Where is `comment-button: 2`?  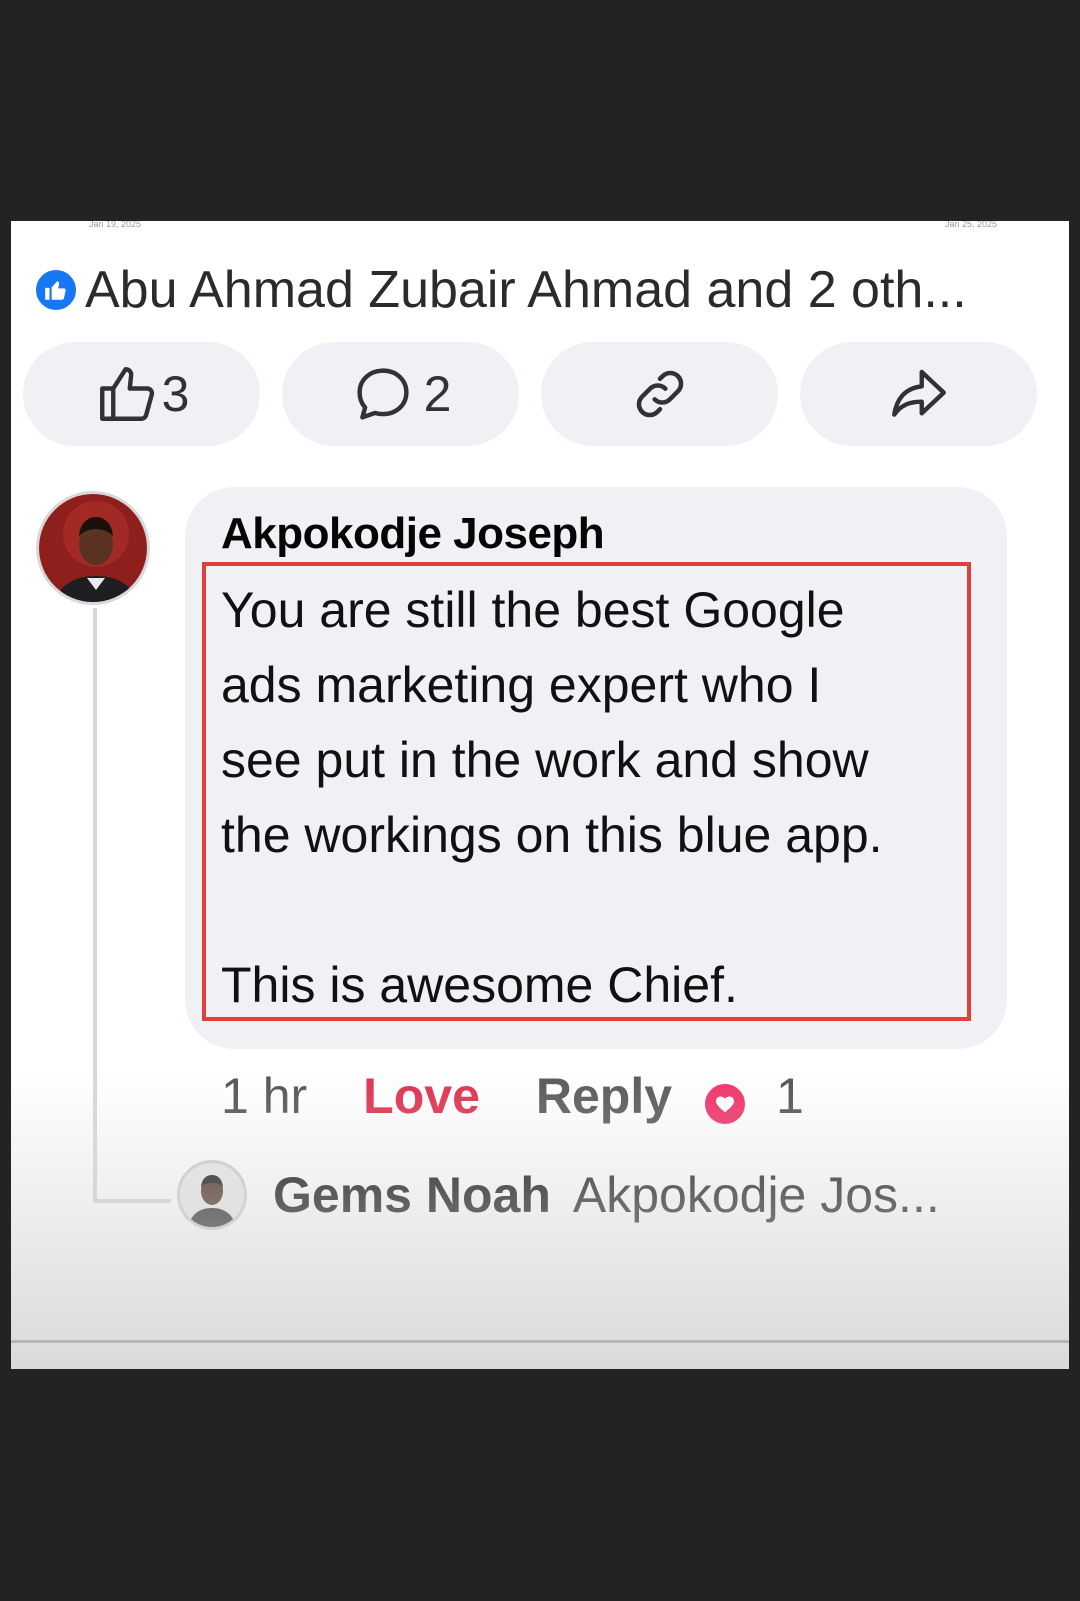
comment-button: 2 is located at coordinates (400, 394).